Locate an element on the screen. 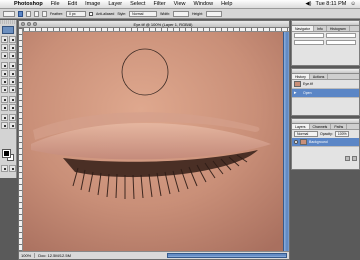 The image size is (360, 260). marquee-tool-icon is located at coordinates (4, 39).